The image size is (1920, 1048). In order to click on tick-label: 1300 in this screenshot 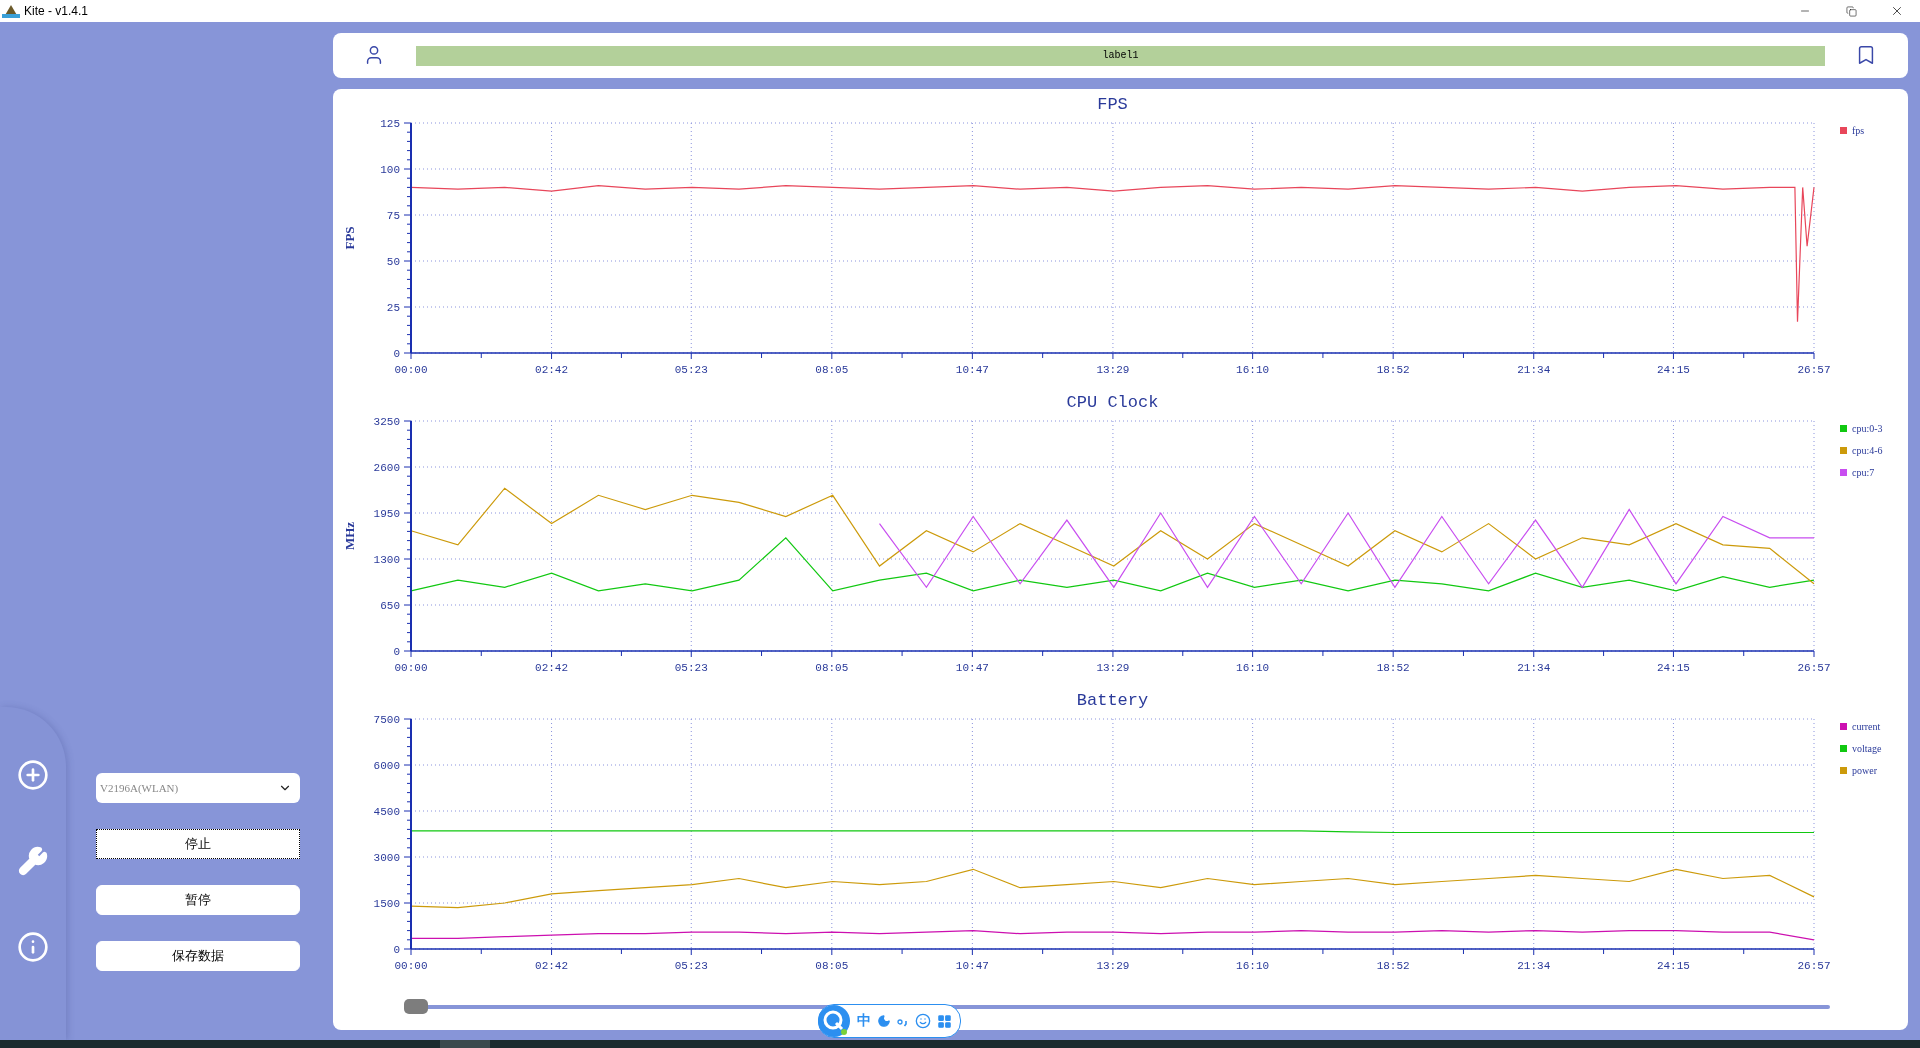, I will do `click(386, 560)`.